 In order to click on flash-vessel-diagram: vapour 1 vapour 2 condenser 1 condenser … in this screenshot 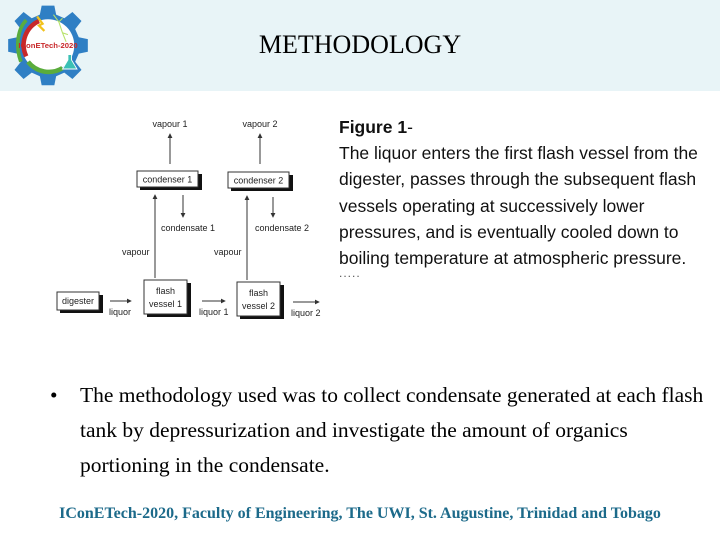, I will do `click(188, 219)`.